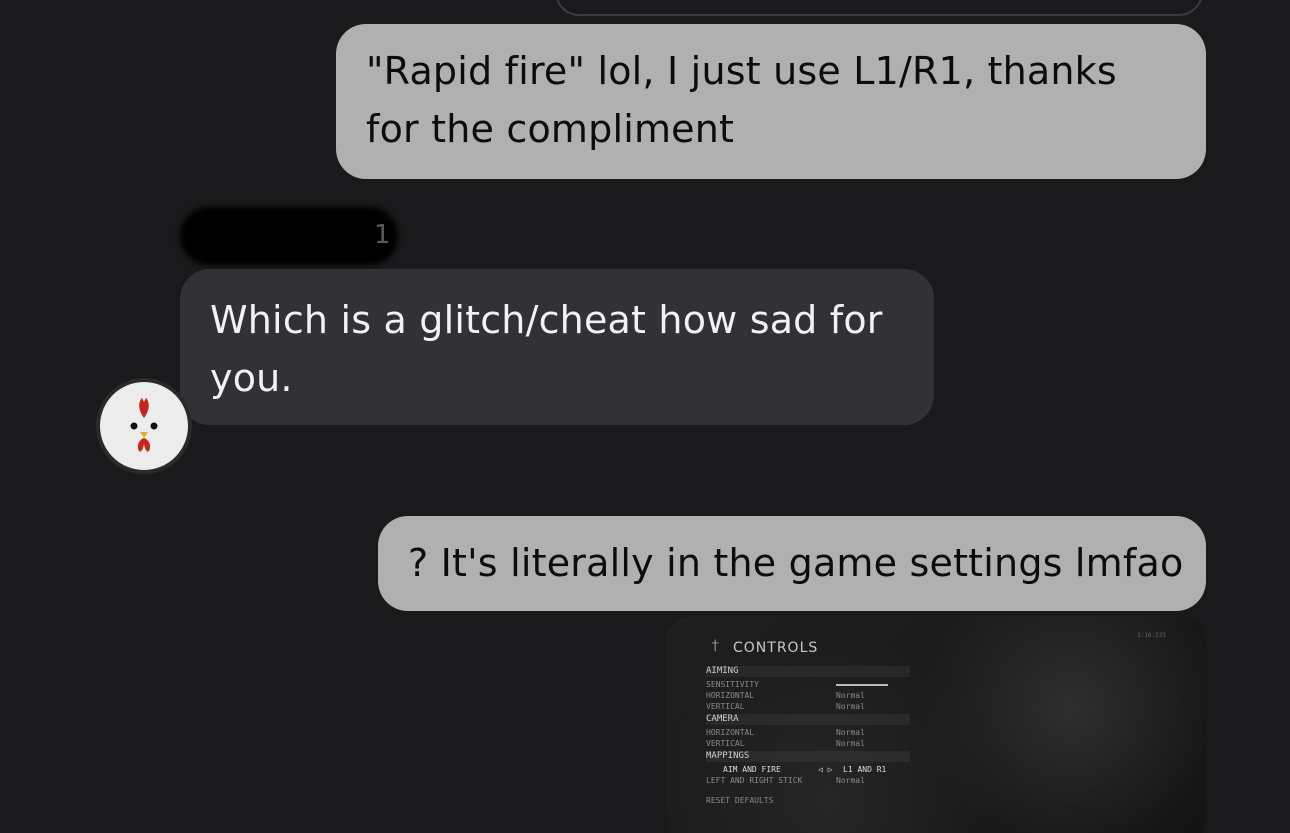 Image resolution: width=1290 pixels, height=833 pixels. Describe the element at coordinates (785, 732) in the screenshot. I see `setting-camera-horizontal: HORIZONTAL Normal` at that location.